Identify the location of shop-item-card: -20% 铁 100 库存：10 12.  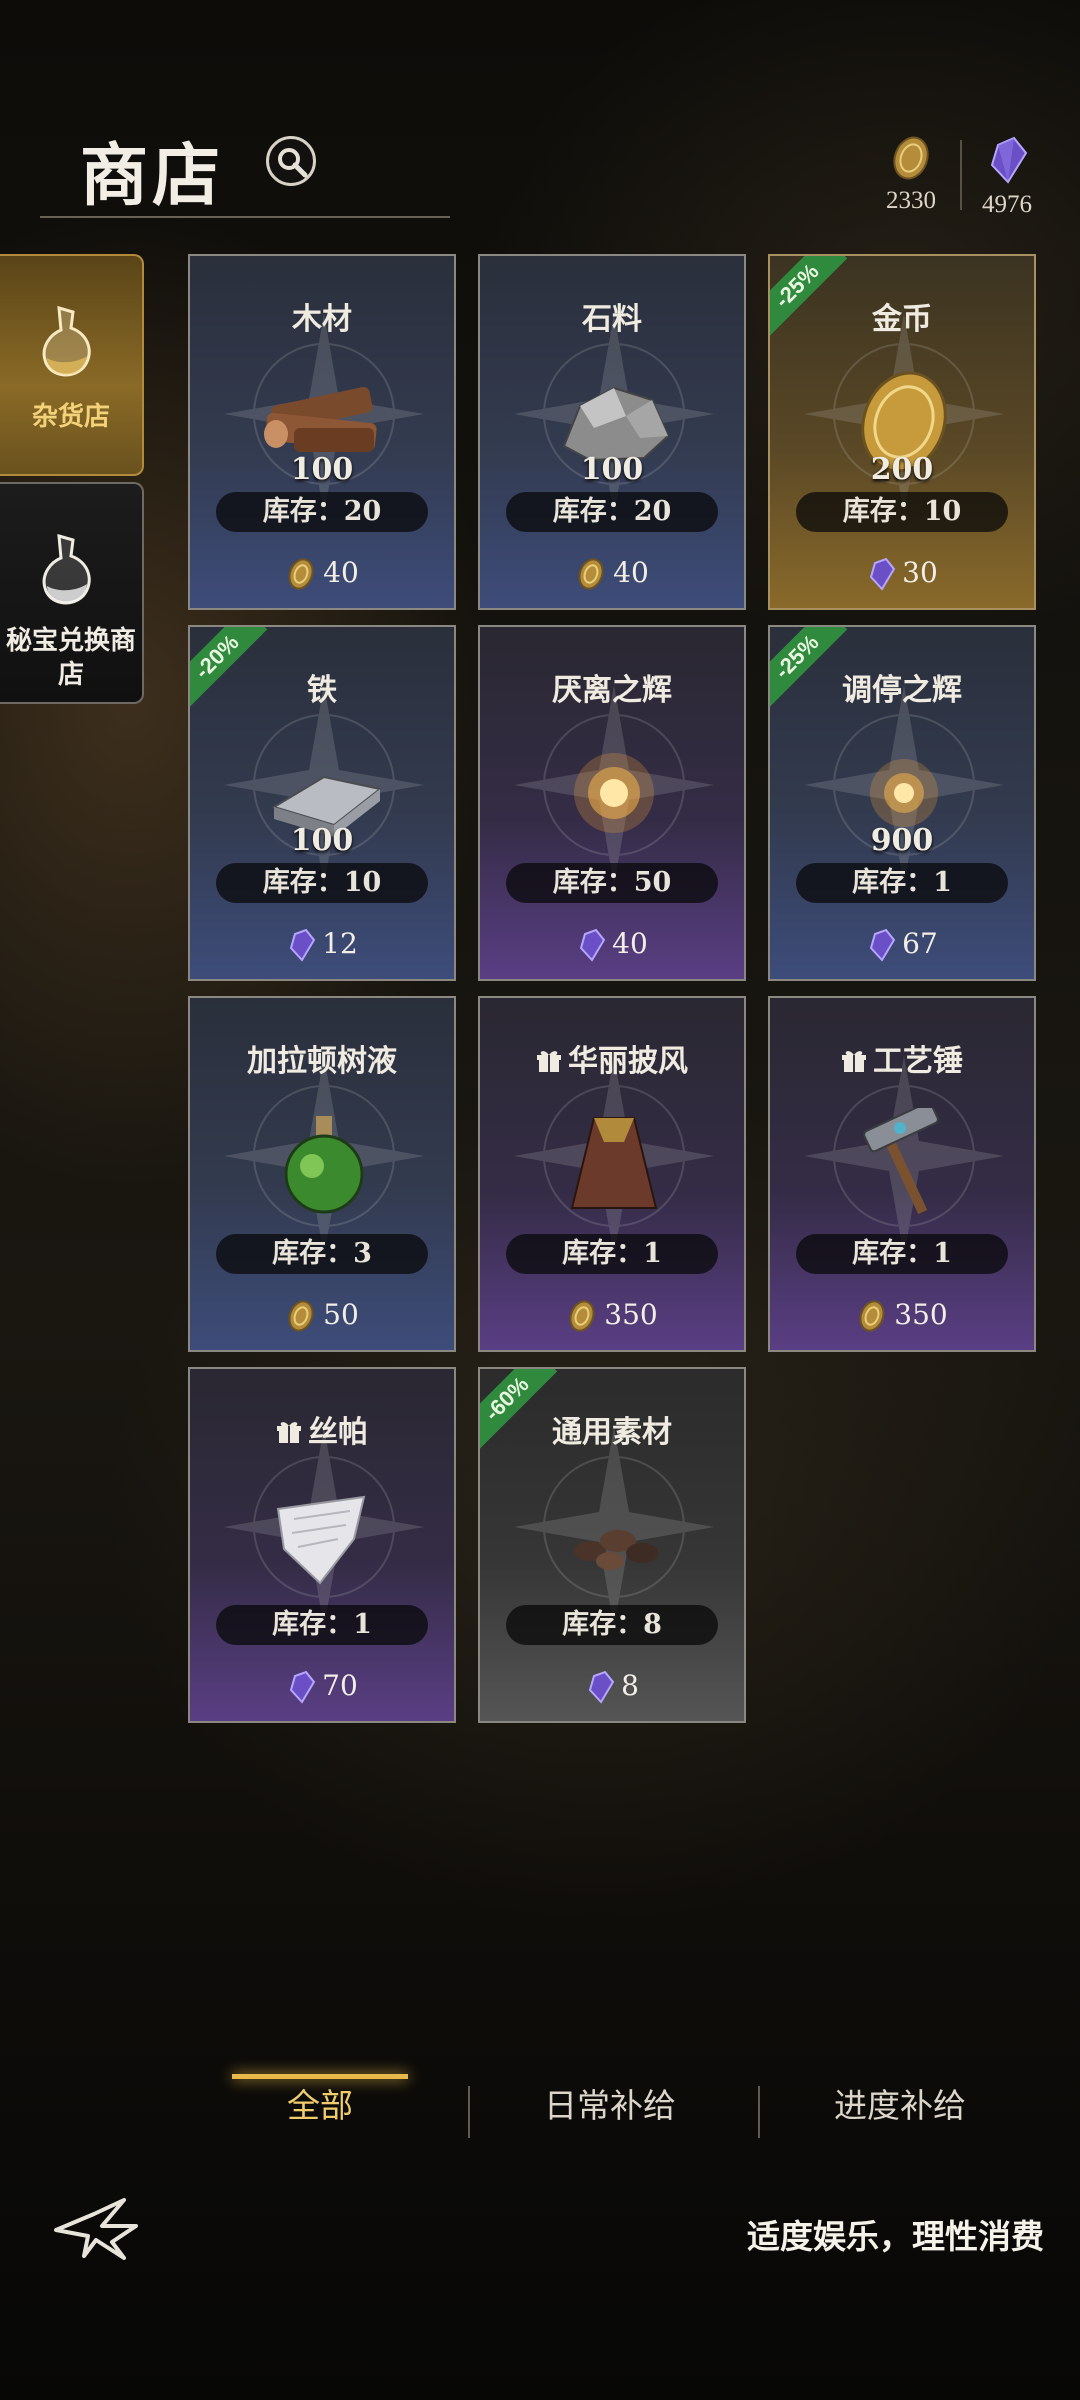
(322, 803).